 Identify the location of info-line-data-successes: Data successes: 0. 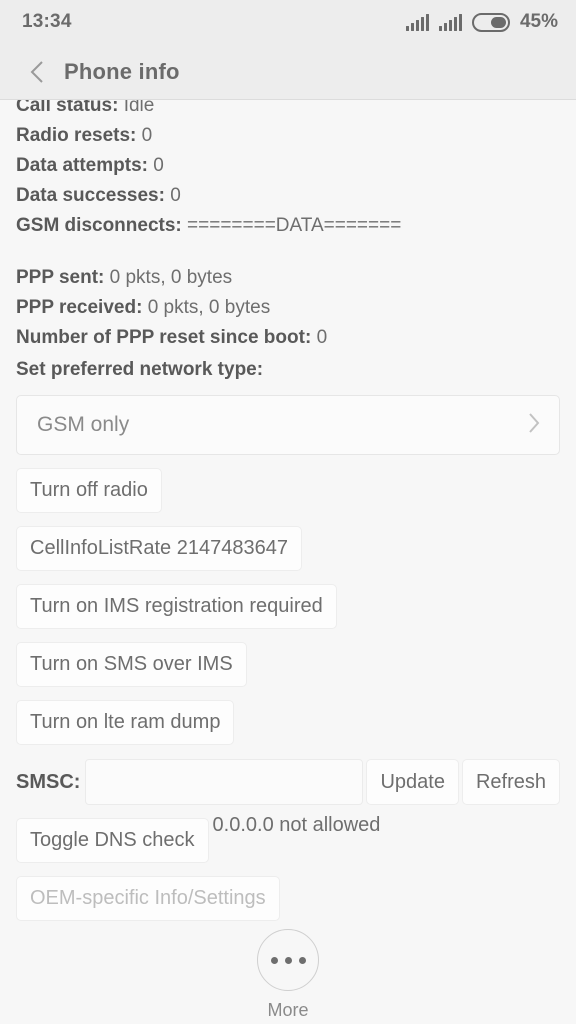
(288, 196).